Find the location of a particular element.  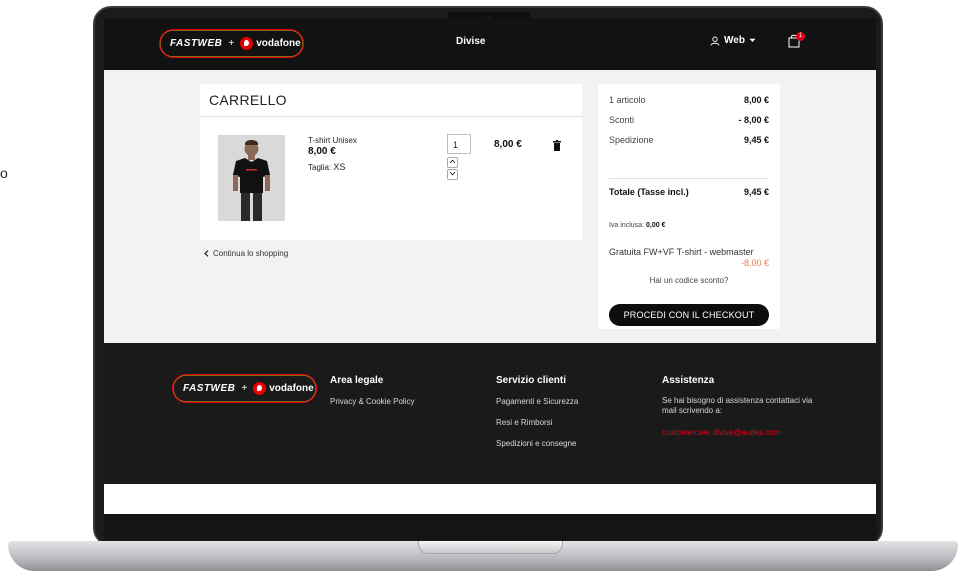

laptop-base-notch is located at coordinates (490, 547).